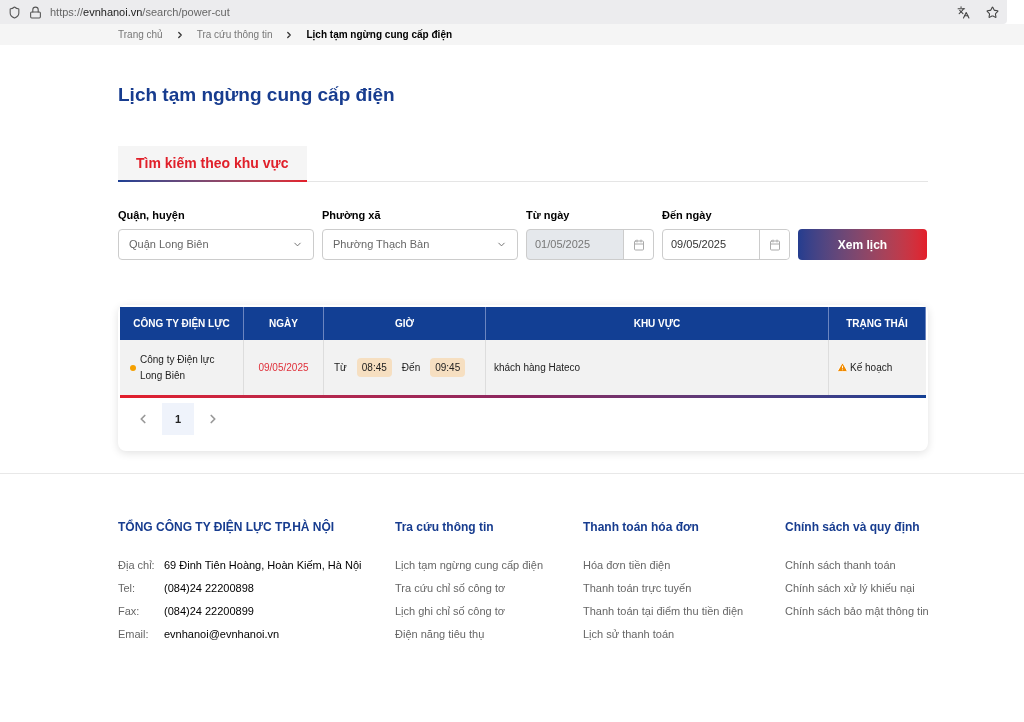 The image size is (1024, 722). I want to click on dropdown-select: Phường Thạch Bàn, so click(420, 244).